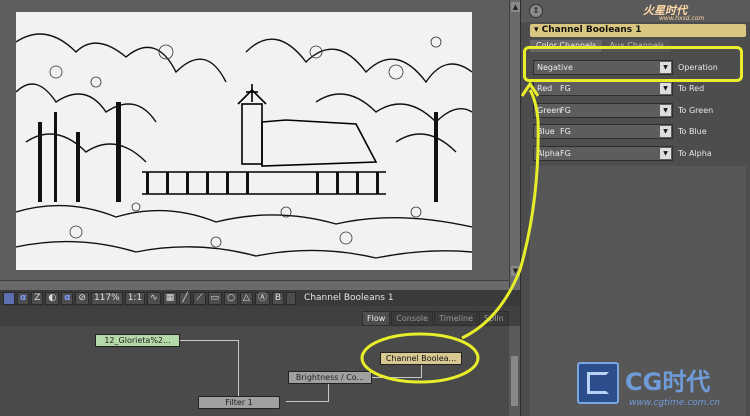 This screenshot has width=750, height=416. What do you see at coordinates (67, 298) in the screenshot?
I see `alpha-toggle-button: α` at bounding box center [67, 298].